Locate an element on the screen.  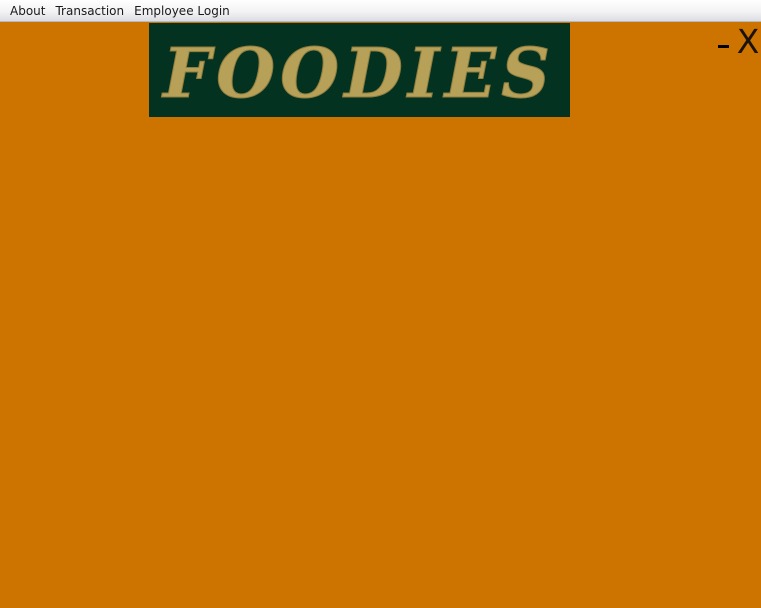
menu-bar: About Transaction Employee Login is located at coordinates (380, 11).